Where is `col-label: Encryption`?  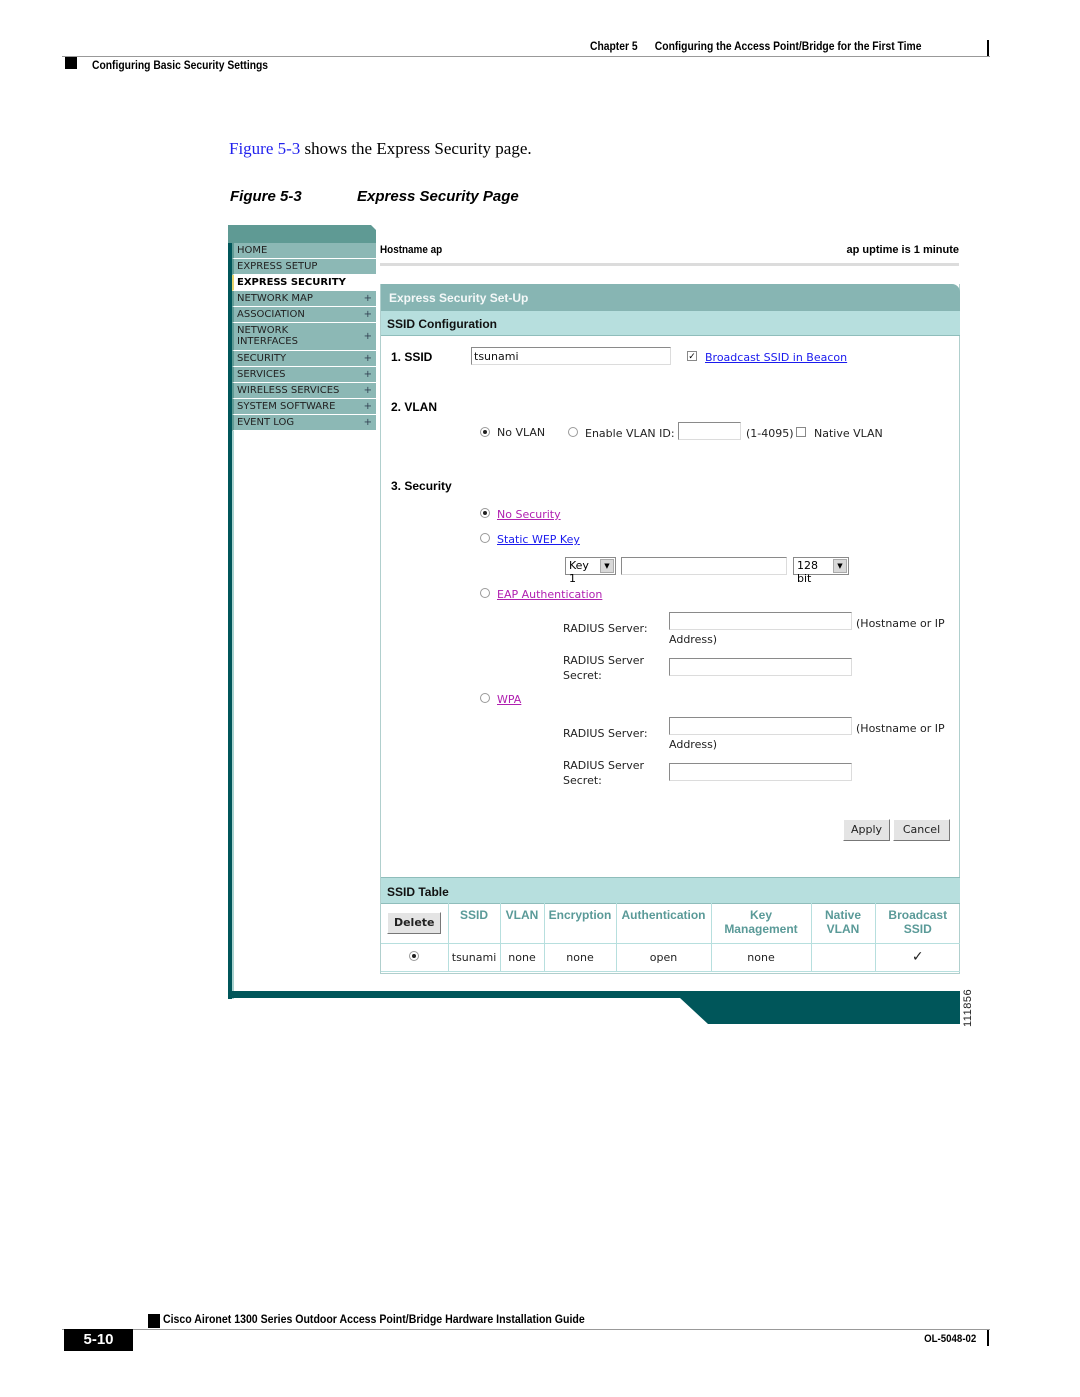 col-label: Encryption is located at coordinates (580, 915).